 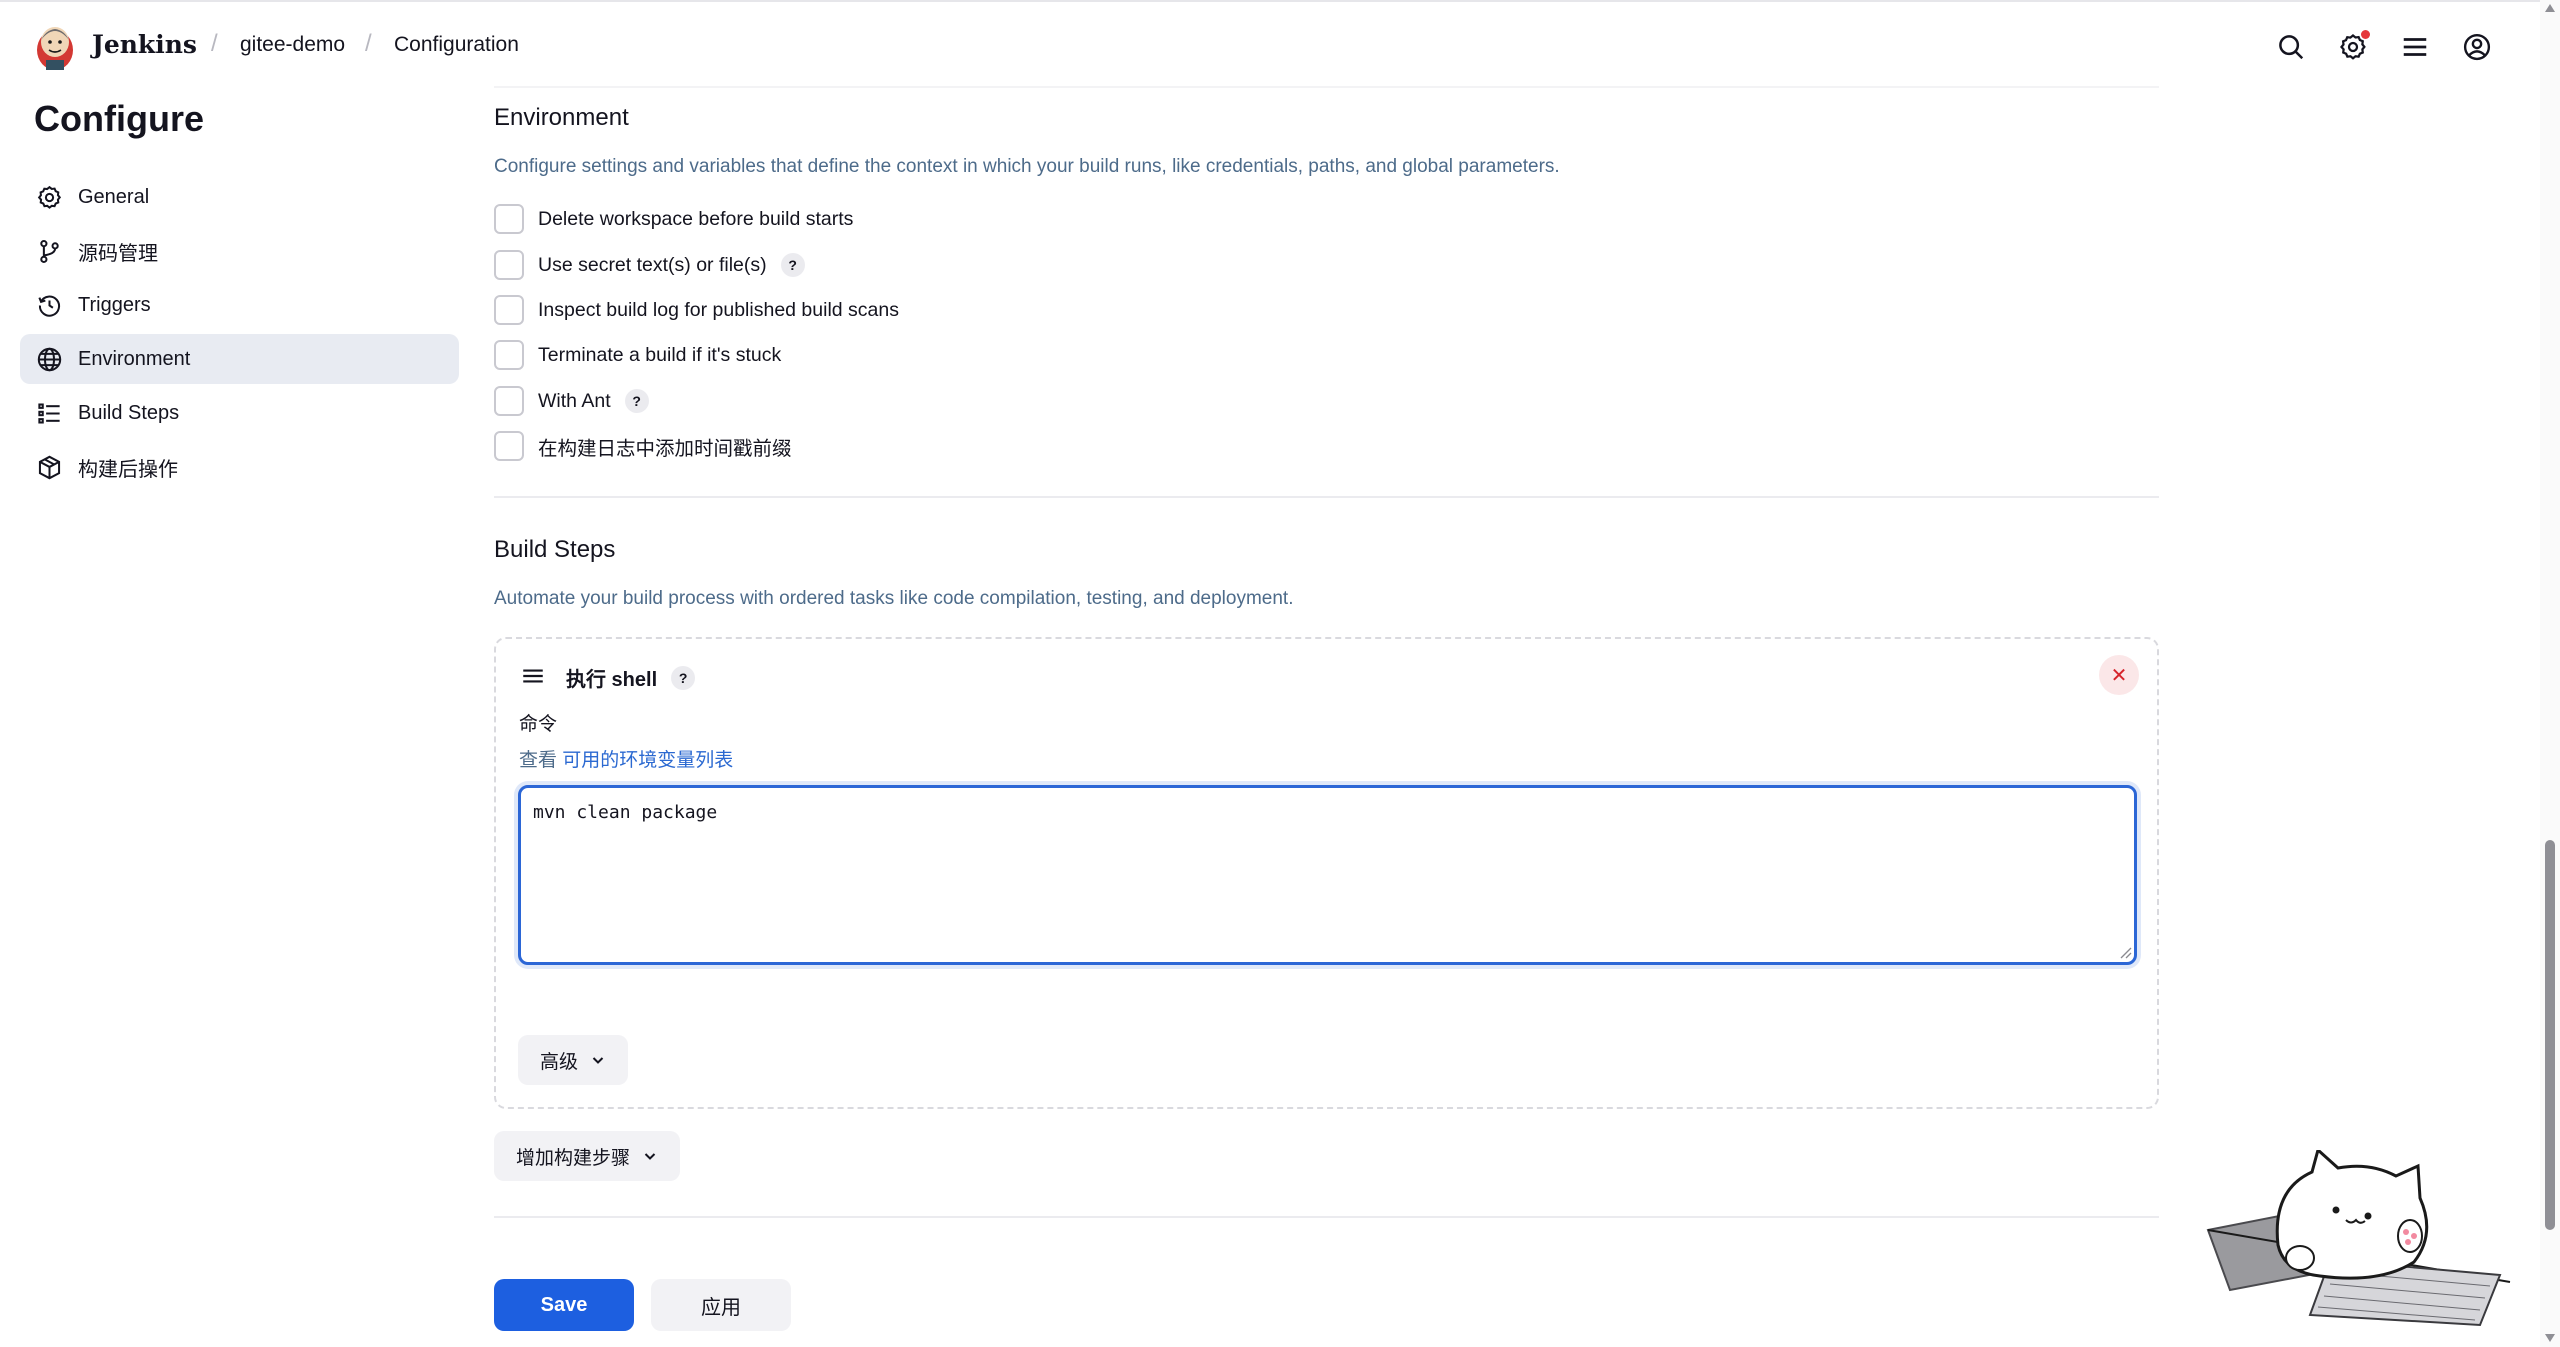 I want to click on sidebar-item-triggers: Triggers, so click(x=239, y=305).